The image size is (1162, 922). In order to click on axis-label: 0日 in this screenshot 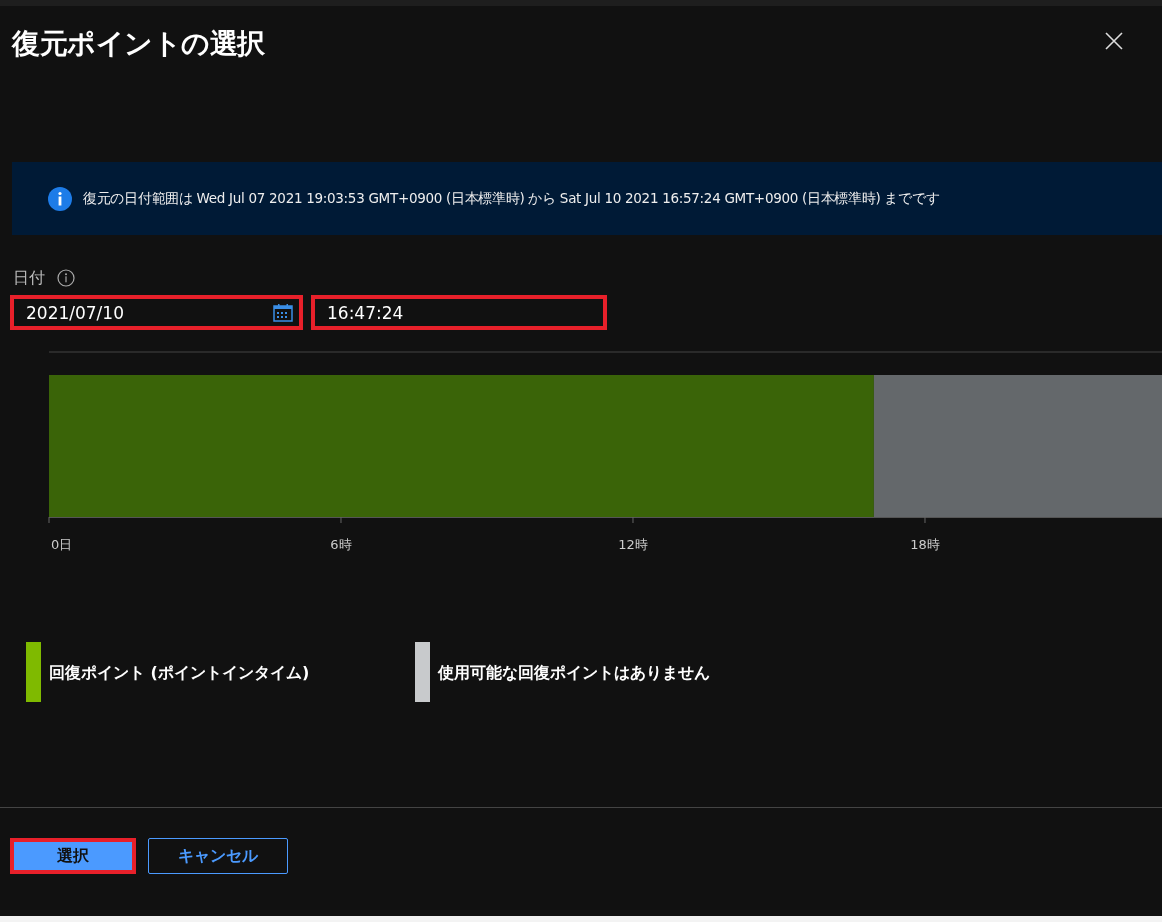, I will do `click(62, 544)`.